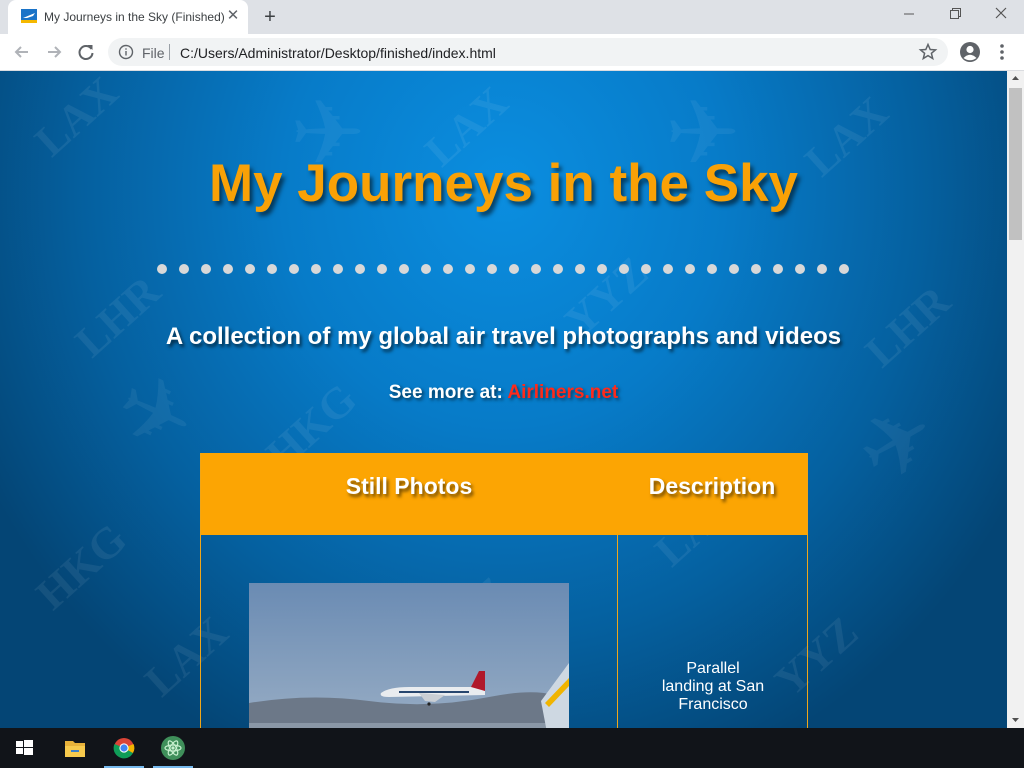  I want to click on info-icon, so click(126, 52).